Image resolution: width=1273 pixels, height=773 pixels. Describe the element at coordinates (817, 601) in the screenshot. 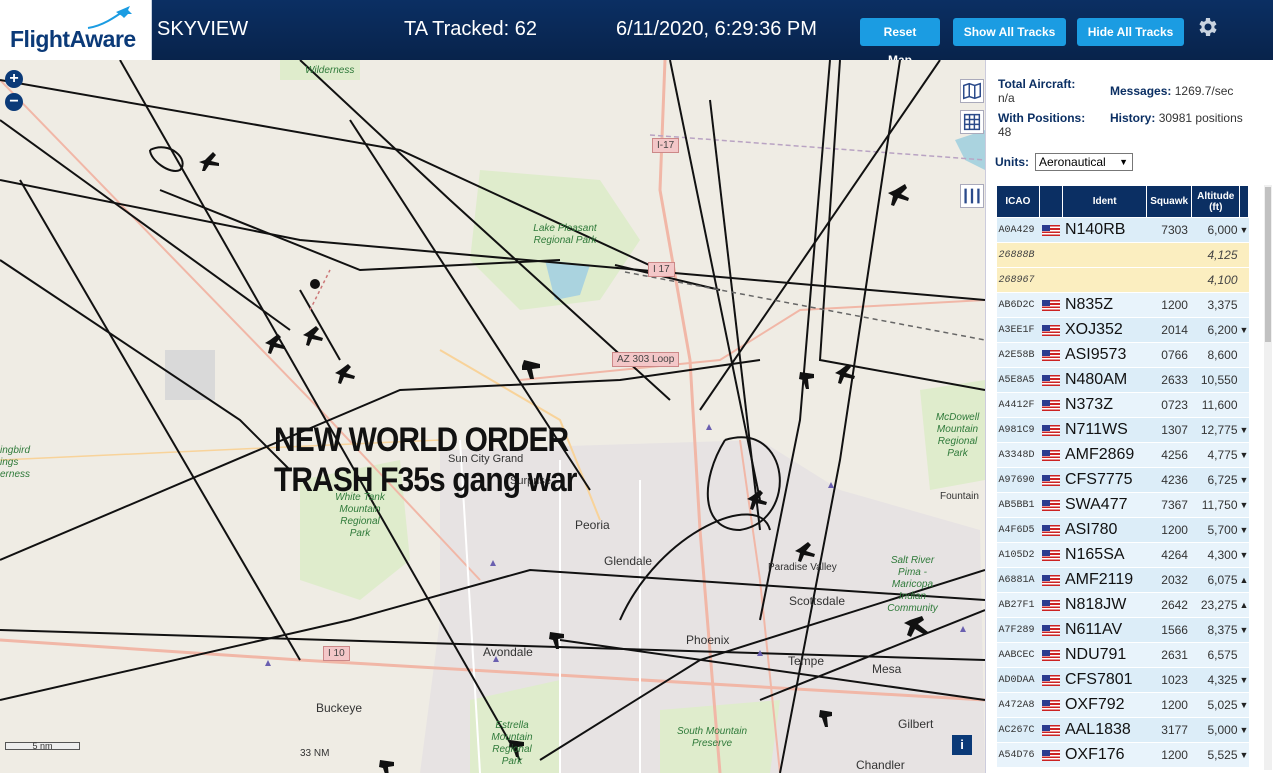

I see `city-label-scottsdale: Scottsdale` at that location.